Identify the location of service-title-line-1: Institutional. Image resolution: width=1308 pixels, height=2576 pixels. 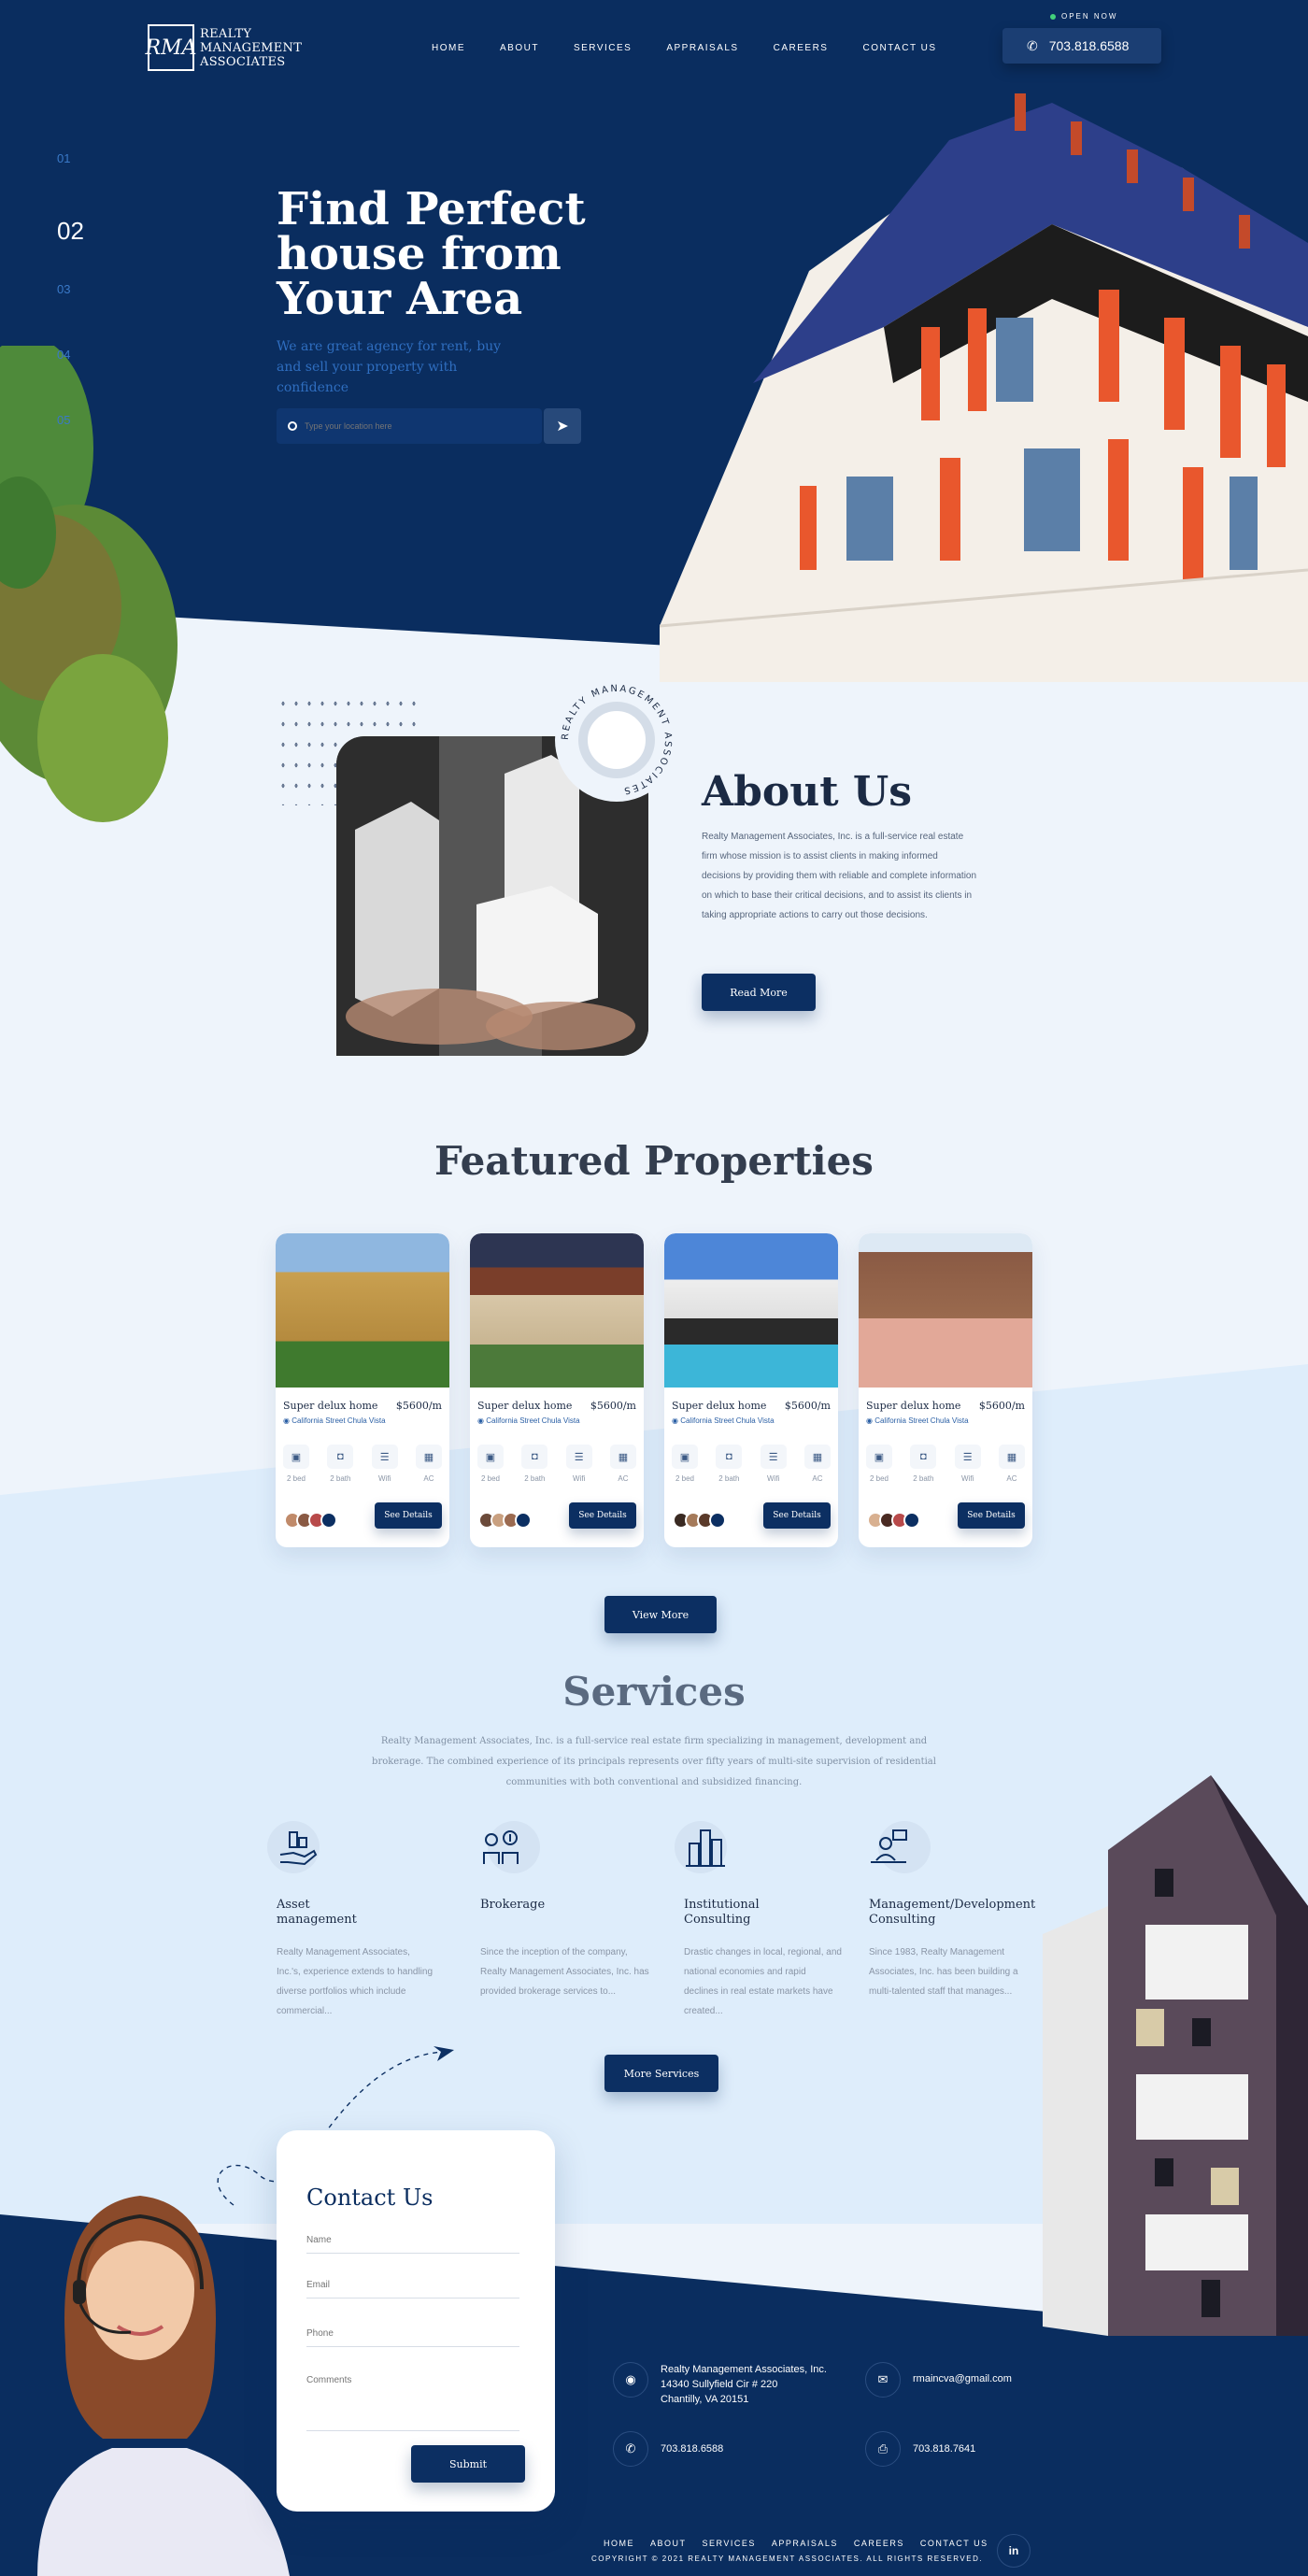
(722, 1905).